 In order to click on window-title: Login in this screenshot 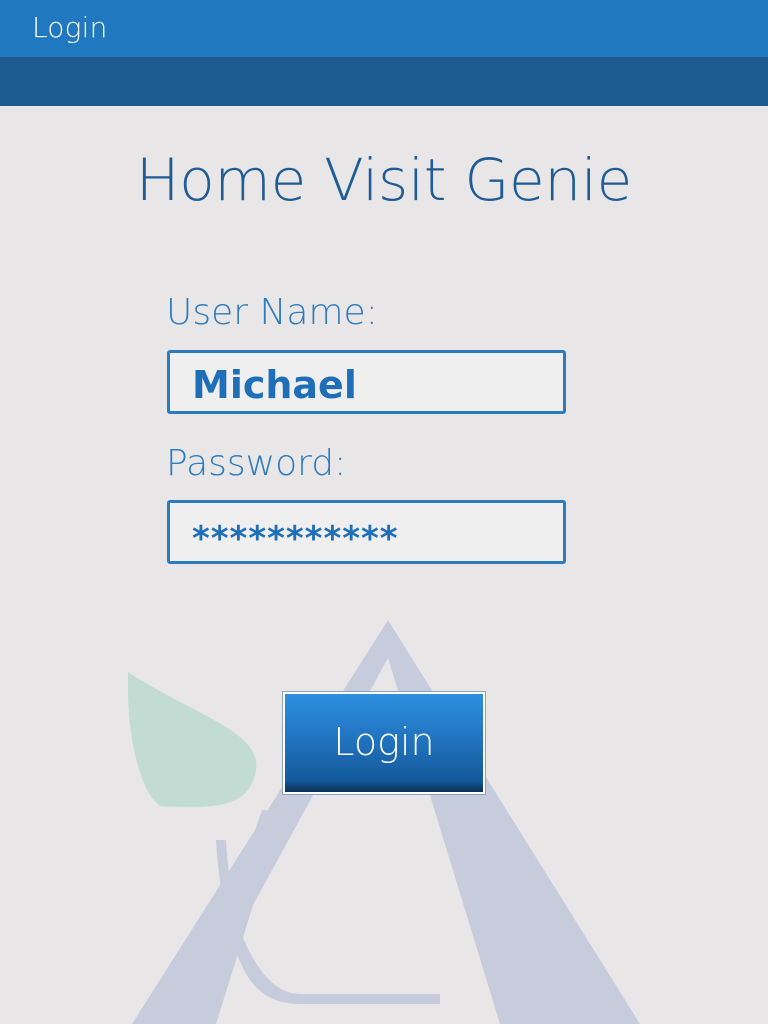, I will do `click(70, 27)`.